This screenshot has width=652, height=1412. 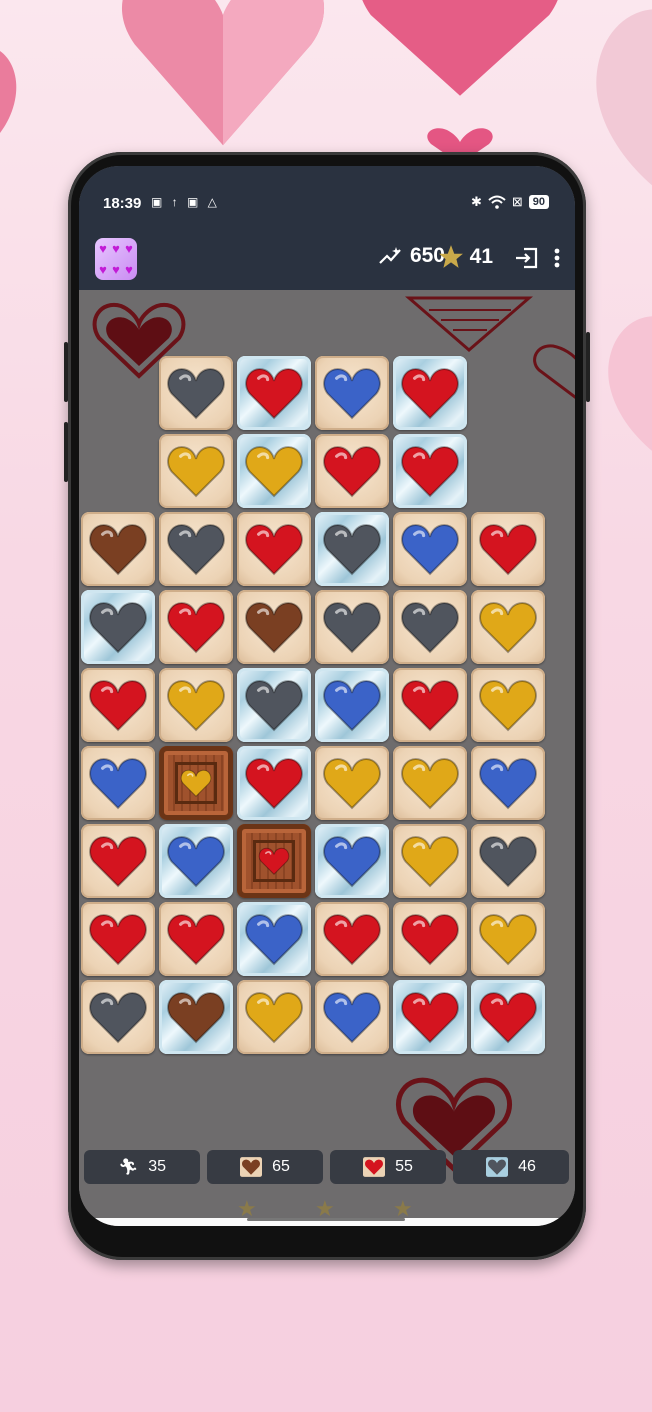 What do you see at coordinates (527, 258) in the screenshot?
I see `exit-icon` at bounding box center [527, 258].